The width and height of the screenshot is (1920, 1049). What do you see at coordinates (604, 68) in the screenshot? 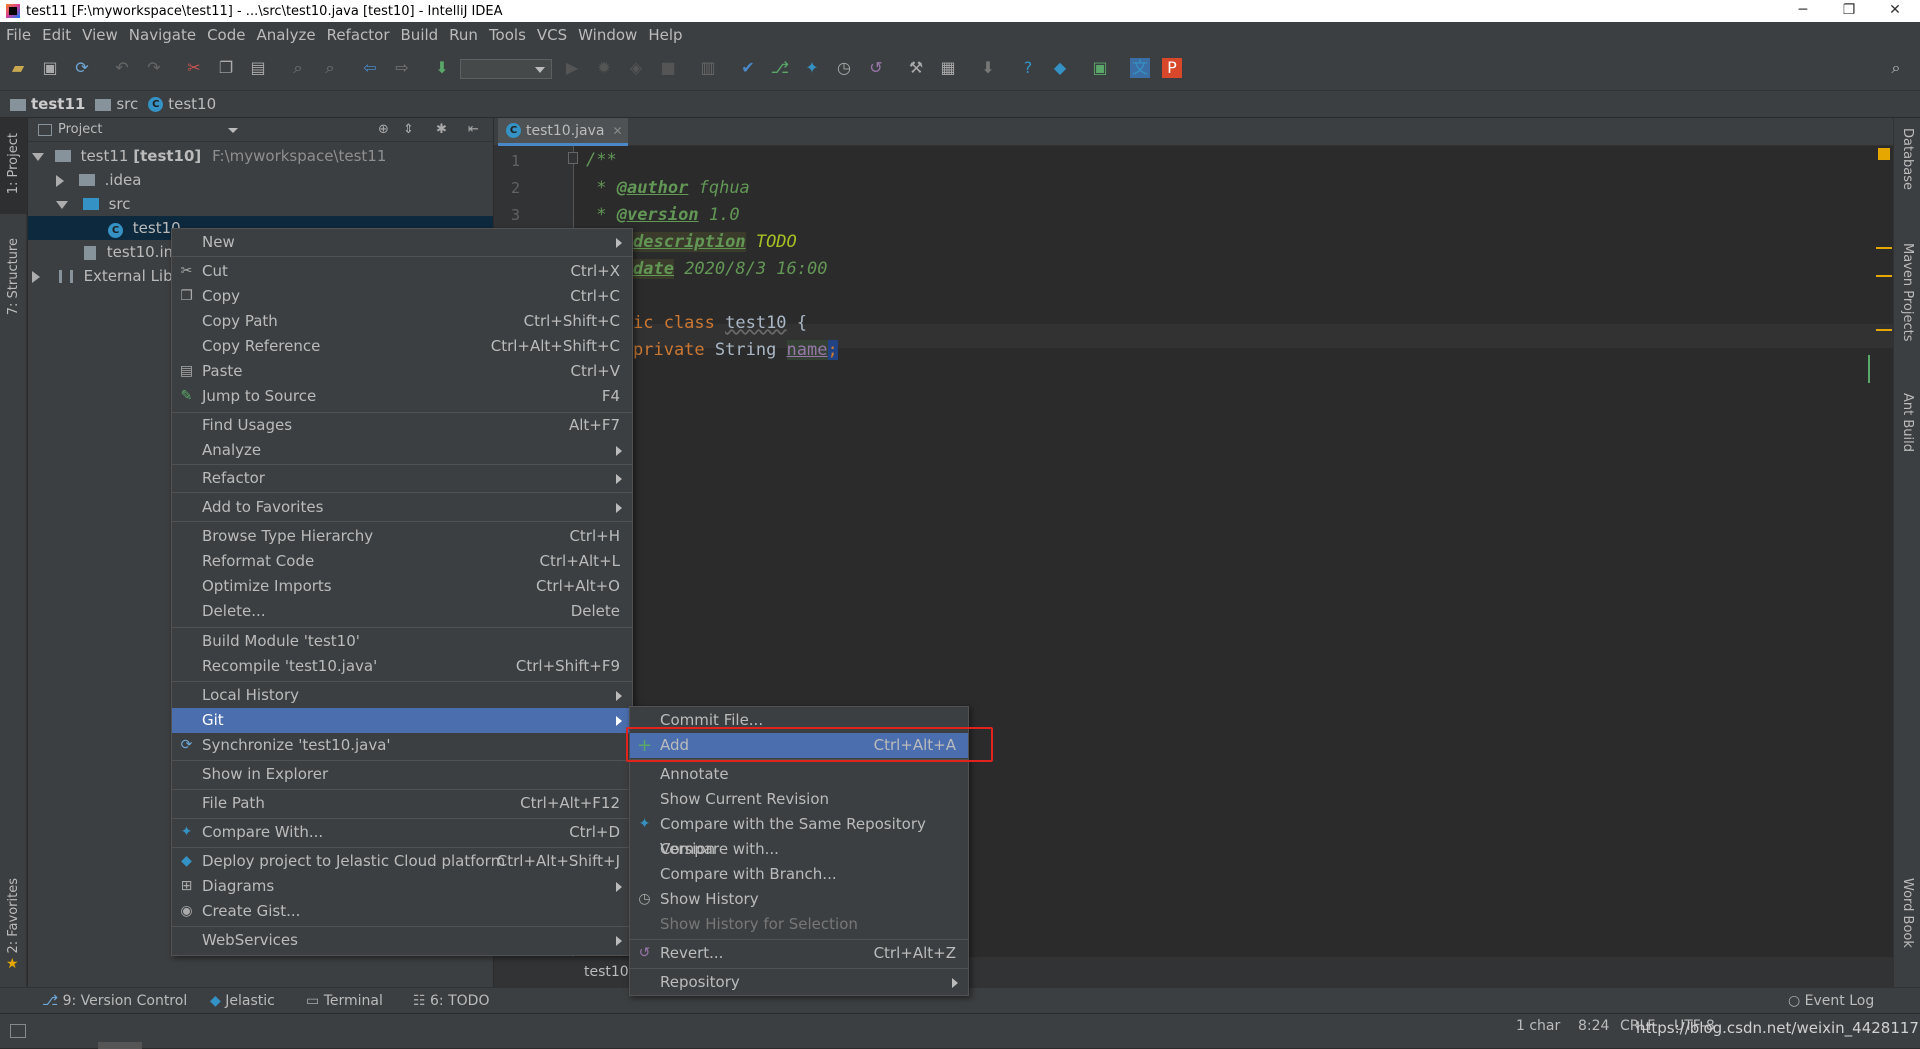
I see `debug-icon: ✹` at bounding box center [604, 68].